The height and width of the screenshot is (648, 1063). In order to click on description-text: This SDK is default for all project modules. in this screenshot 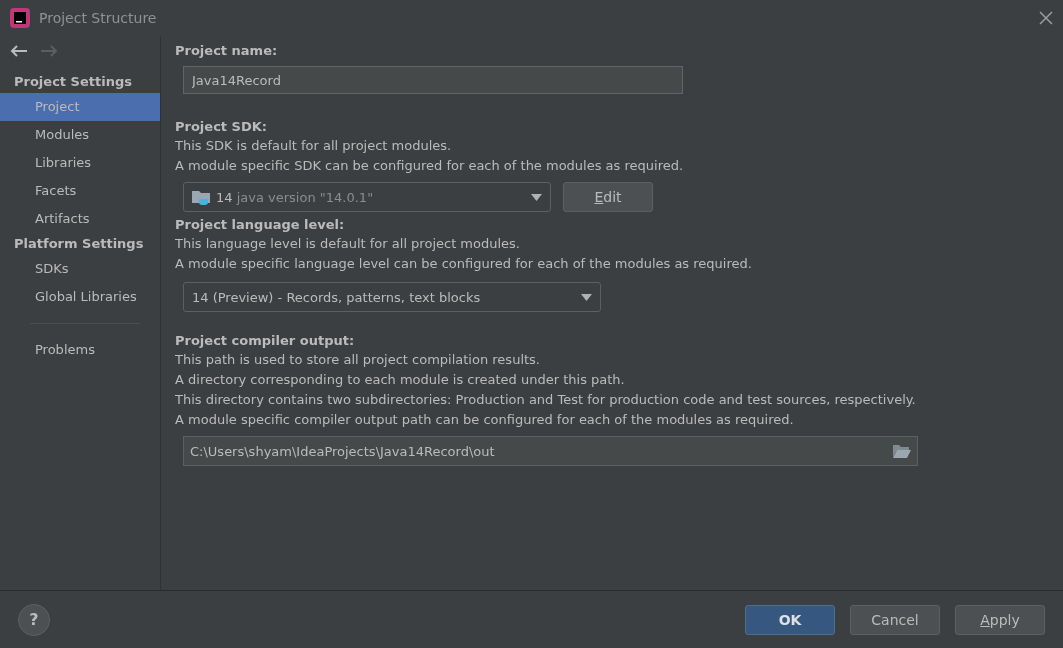, I will do `click(314, 146)`.